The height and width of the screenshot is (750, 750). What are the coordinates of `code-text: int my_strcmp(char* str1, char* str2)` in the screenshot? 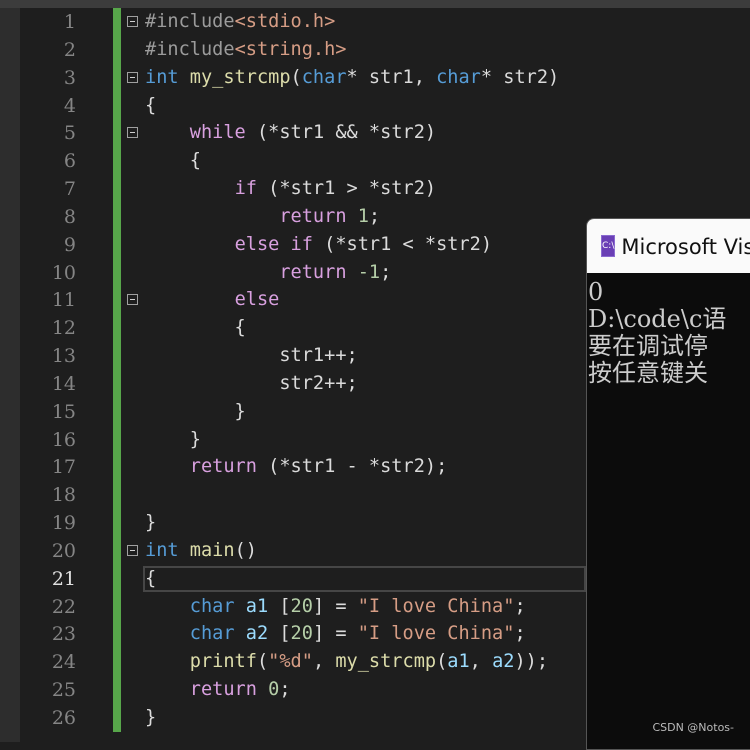 It's located at (352, 78).